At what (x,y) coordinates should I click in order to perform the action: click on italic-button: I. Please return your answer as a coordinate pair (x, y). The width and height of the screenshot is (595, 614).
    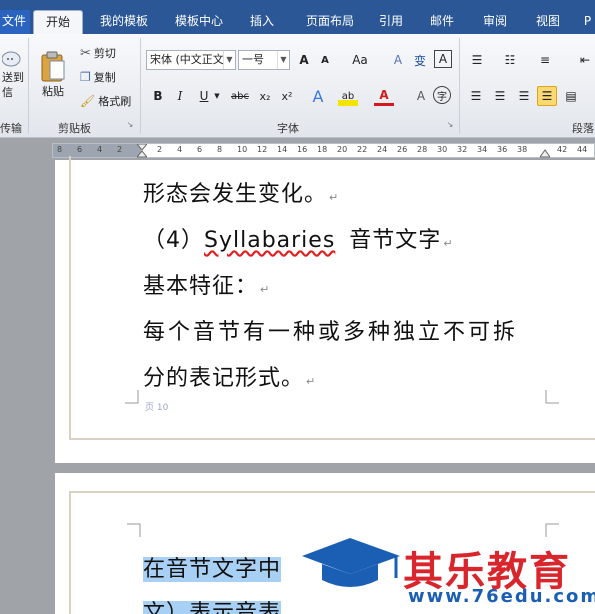
    Looking at the image, I should click on (180, 96).